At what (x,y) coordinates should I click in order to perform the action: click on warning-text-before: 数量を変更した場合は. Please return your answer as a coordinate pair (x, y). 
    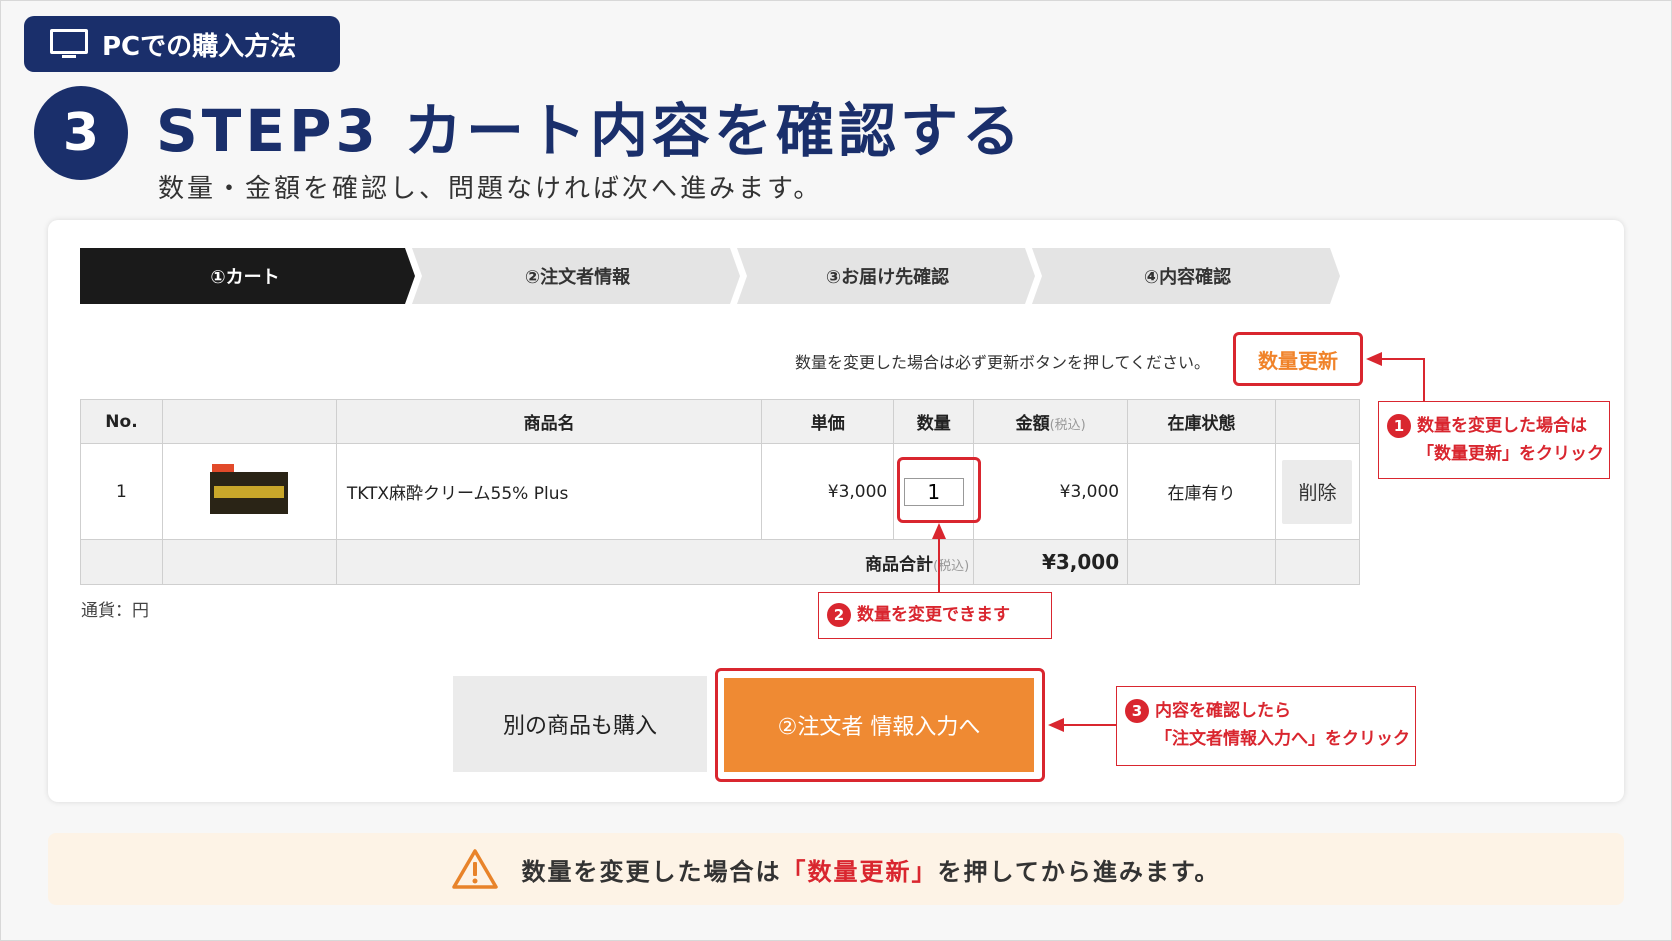
    Looking at the image, I should click on (651, 871).